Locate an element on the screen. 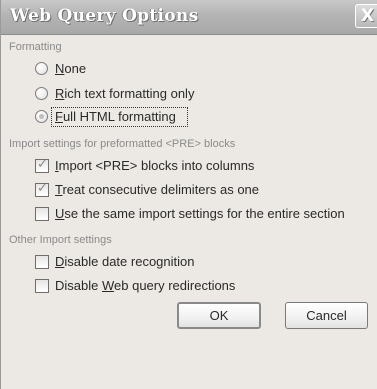  radio-none-label: None is located at coordinates (71, 68).